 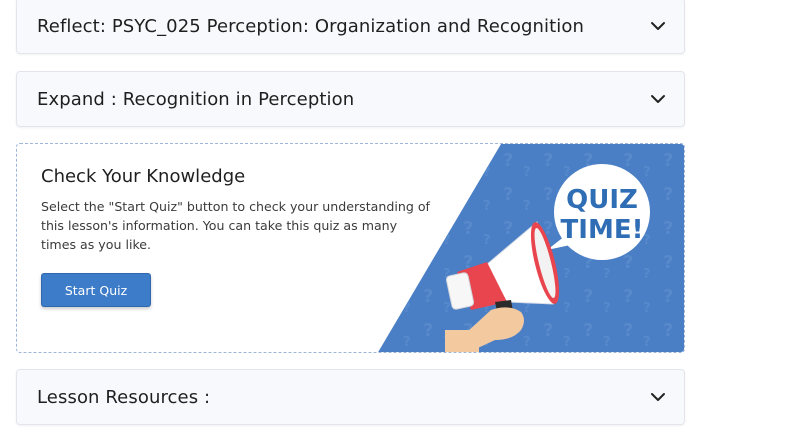 I want to click on badge-line-1: QUIZ, so click(x=602, y=200).